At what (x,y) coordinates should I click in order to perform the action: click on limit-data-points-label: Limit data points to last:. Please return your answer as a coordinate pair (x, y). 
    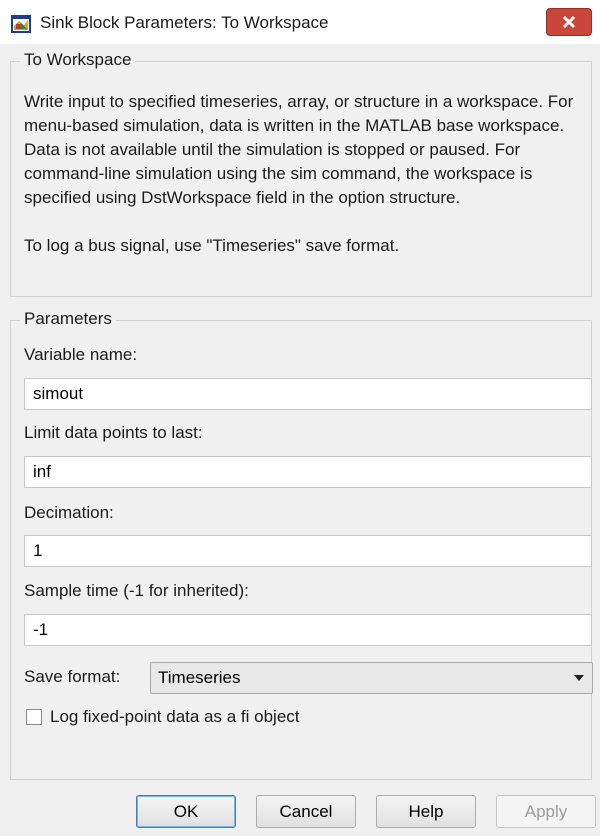
    Looking at the image, I should click on (113, 432).